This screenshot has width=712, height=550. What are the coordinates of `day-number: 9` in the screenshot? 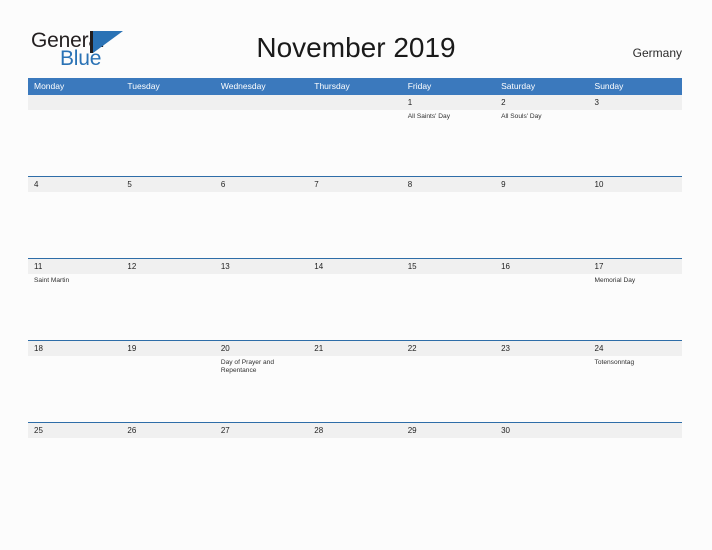 It's located at (541, 184).